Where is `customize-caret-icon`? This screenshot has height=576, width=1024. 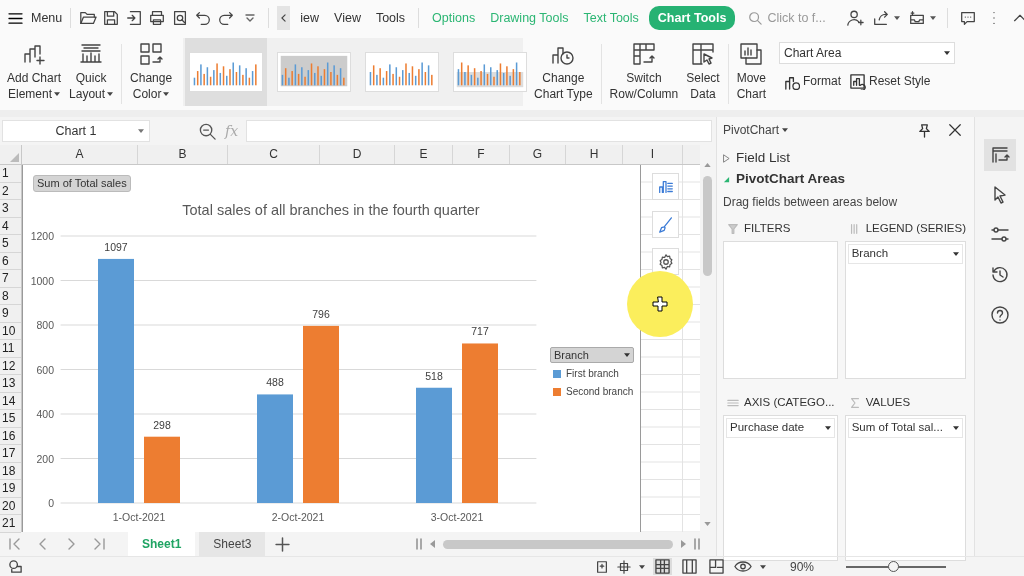 customize-caret-icon is located at coordinates (250, 18).